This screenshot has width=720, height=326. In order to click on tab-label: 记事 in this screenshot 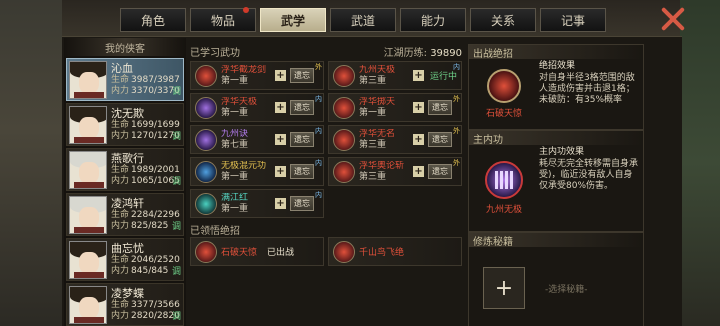, I will do `click(572, 20)`.